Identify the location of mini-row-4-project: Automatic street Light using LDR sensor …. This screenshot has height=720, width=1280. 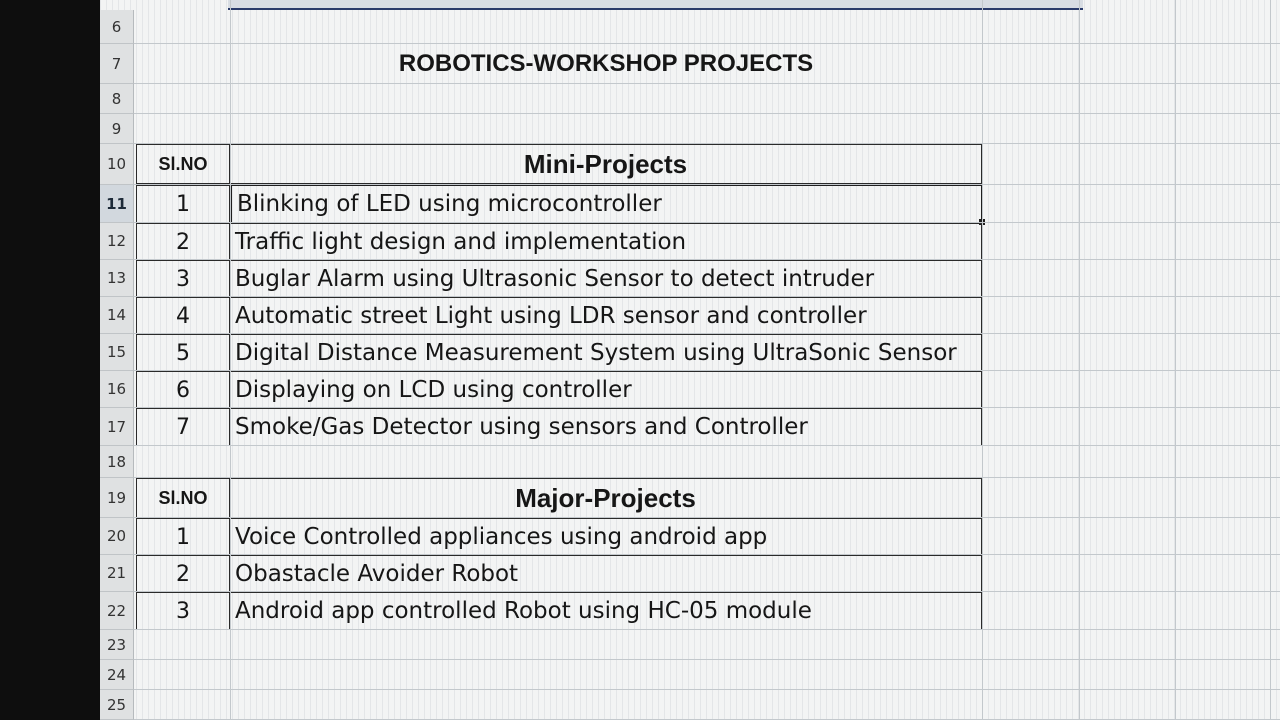
(605, 316).